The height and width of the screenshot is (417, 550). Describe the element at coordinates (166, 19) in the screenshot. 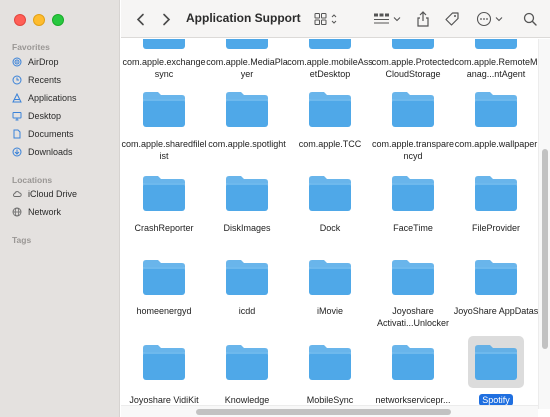

I see `forward-button` at that location.